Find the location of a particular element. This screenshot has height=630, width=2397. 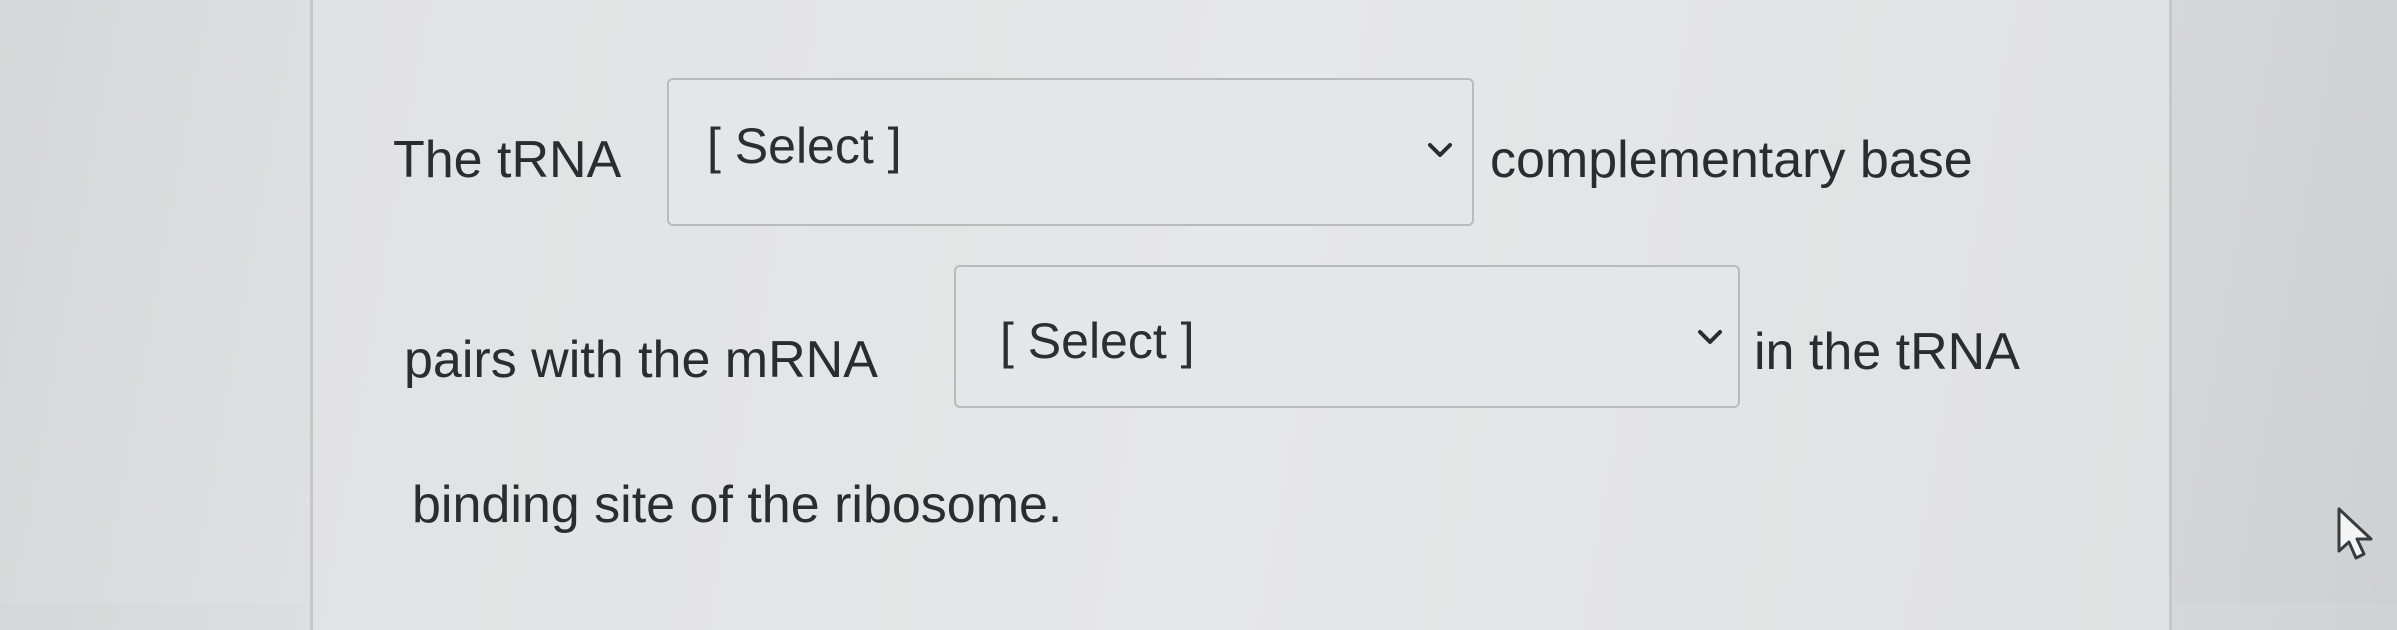

first-answer-dropdown: [ Select ] is located at coordinates (1070, 152).